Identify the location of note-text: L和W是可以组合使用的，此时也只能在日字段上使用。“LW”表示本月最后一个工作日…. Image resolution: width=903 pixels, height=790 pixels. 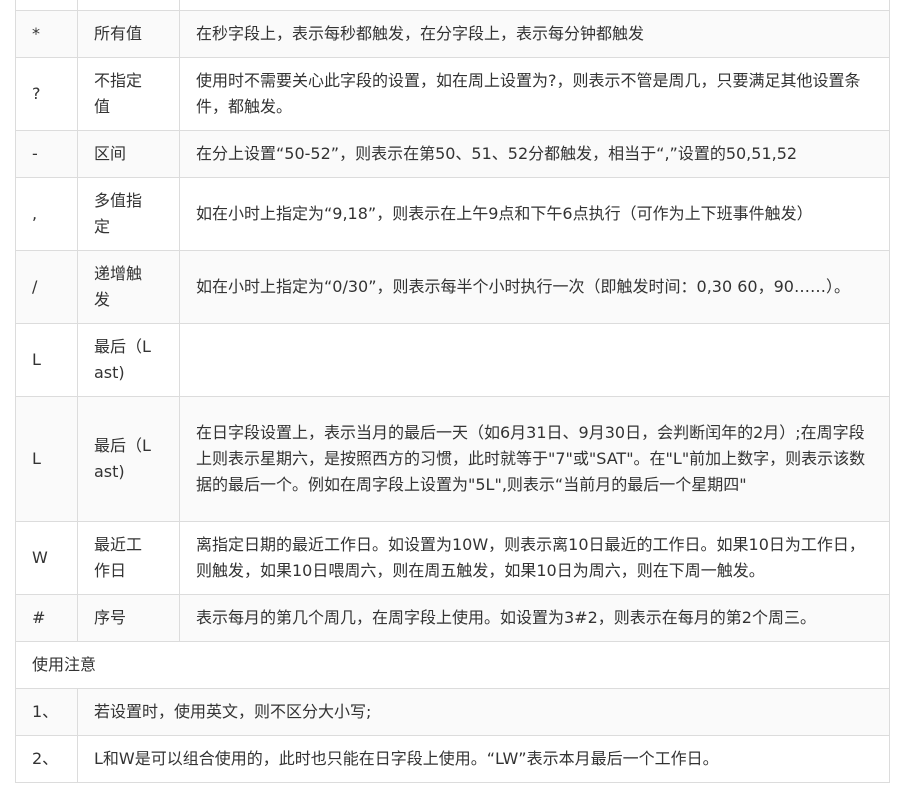
(483, 759).